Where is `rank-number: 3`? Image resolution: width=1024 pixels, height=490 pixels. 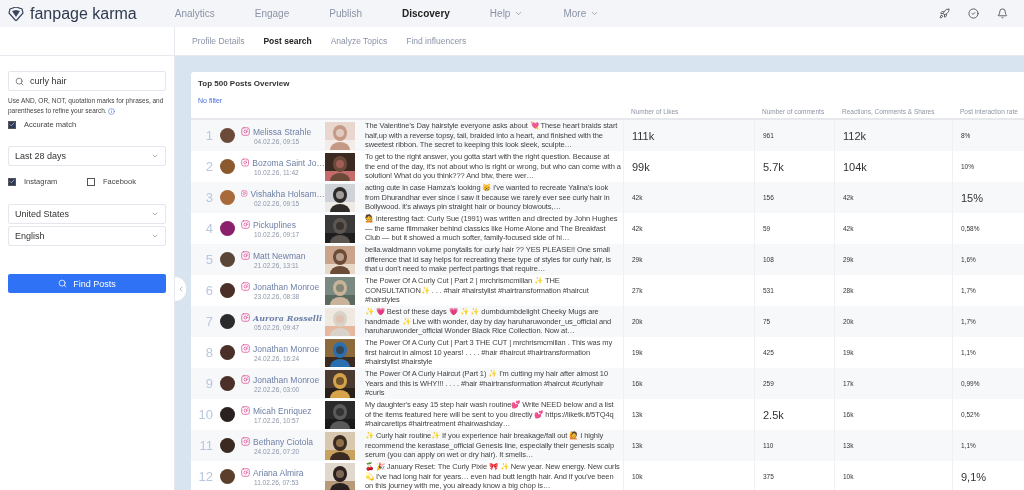
rank-number: 3 is located at coordinates (209, 197).